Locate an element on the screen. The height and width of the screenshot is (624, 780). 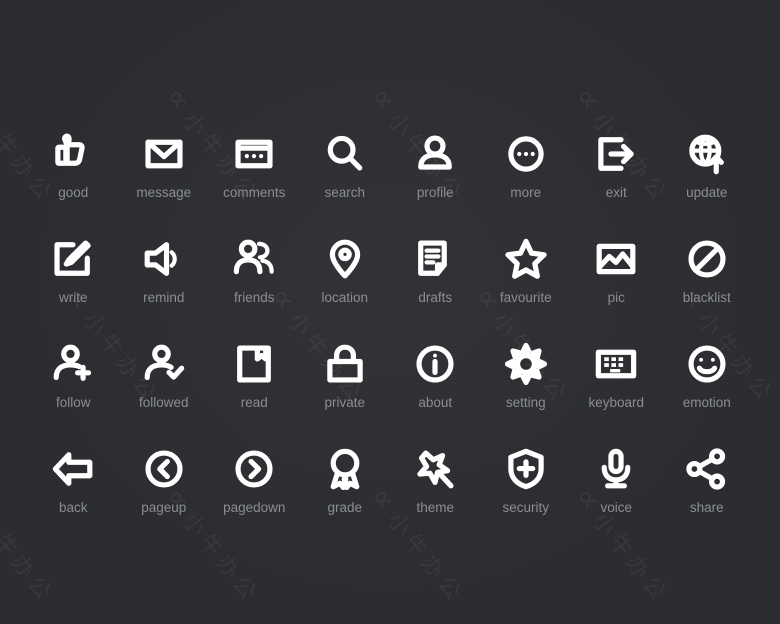
two-users-icon is located at coordinates (254, 259).